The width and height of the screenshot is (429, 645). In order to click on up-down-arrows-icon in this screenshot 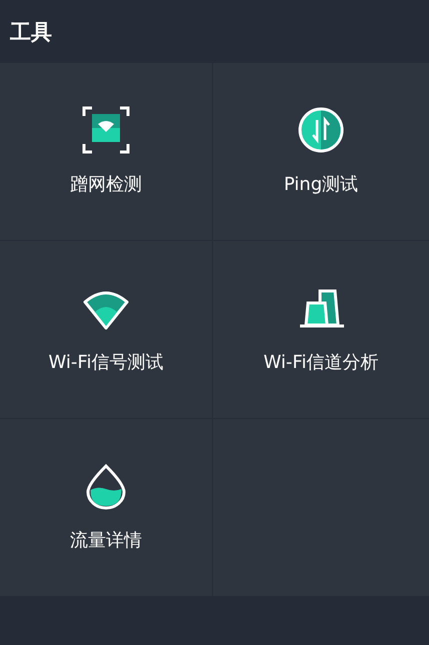, I will do `click(321, 130)`.